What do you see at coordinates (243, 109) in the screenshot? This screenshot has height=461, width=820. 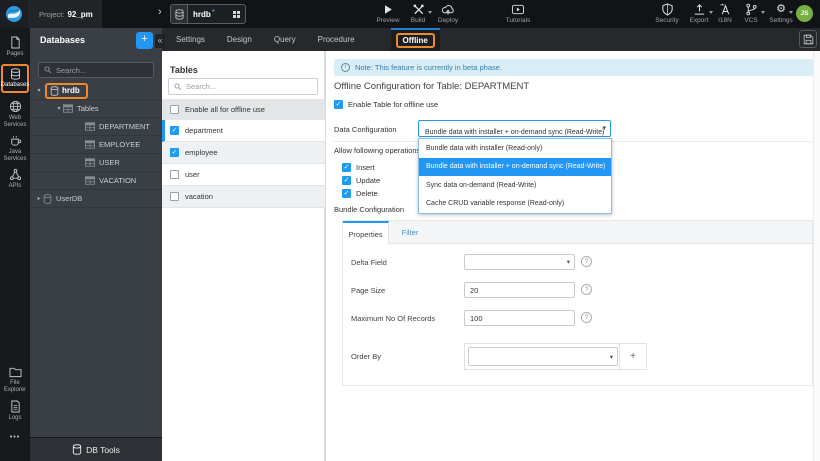 I see `enable-all-row: Enable all for offline use` at bounding box center [243, 109].